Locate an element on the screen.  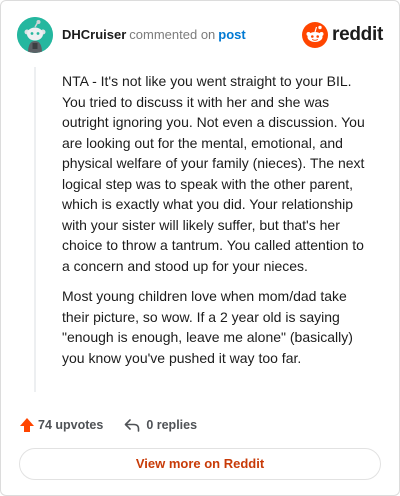
view-more-button: View more on Reddit is located at coordinates (200, 464).